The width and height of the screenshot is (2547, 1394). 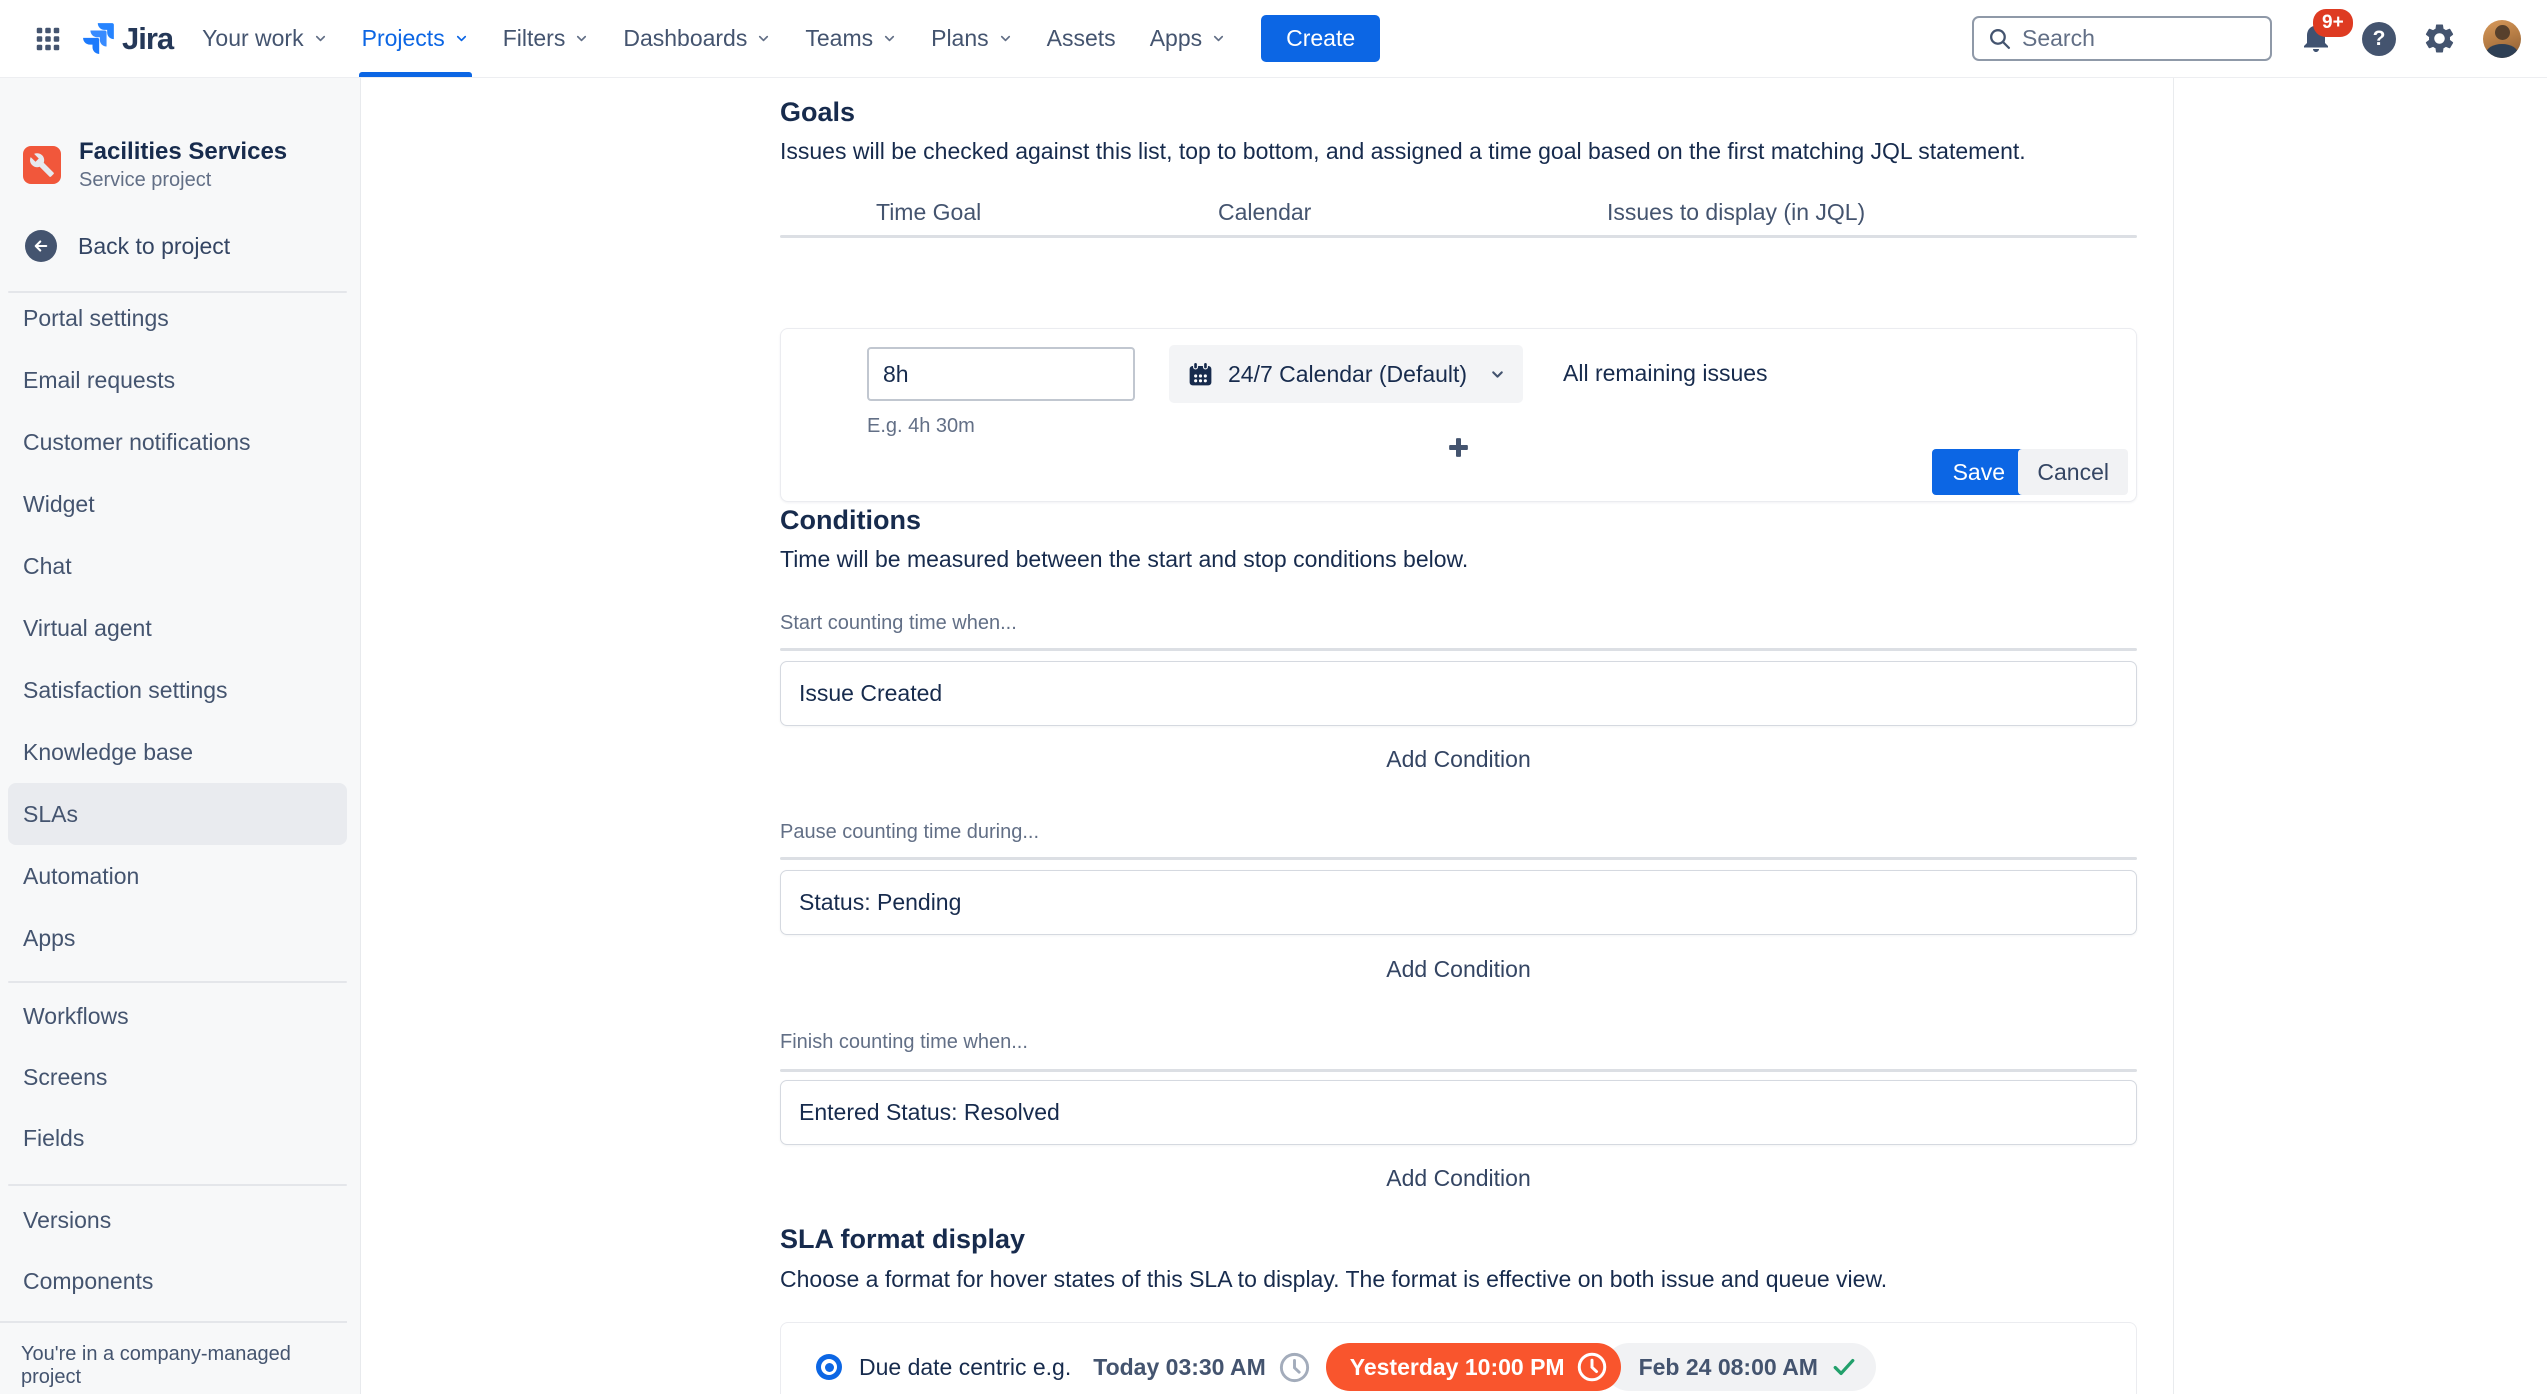 What do you see at coordinates (177, 876) in the screenshot?
I see `sidebar-item-automation: Automation` at bounding box center [177, 876].